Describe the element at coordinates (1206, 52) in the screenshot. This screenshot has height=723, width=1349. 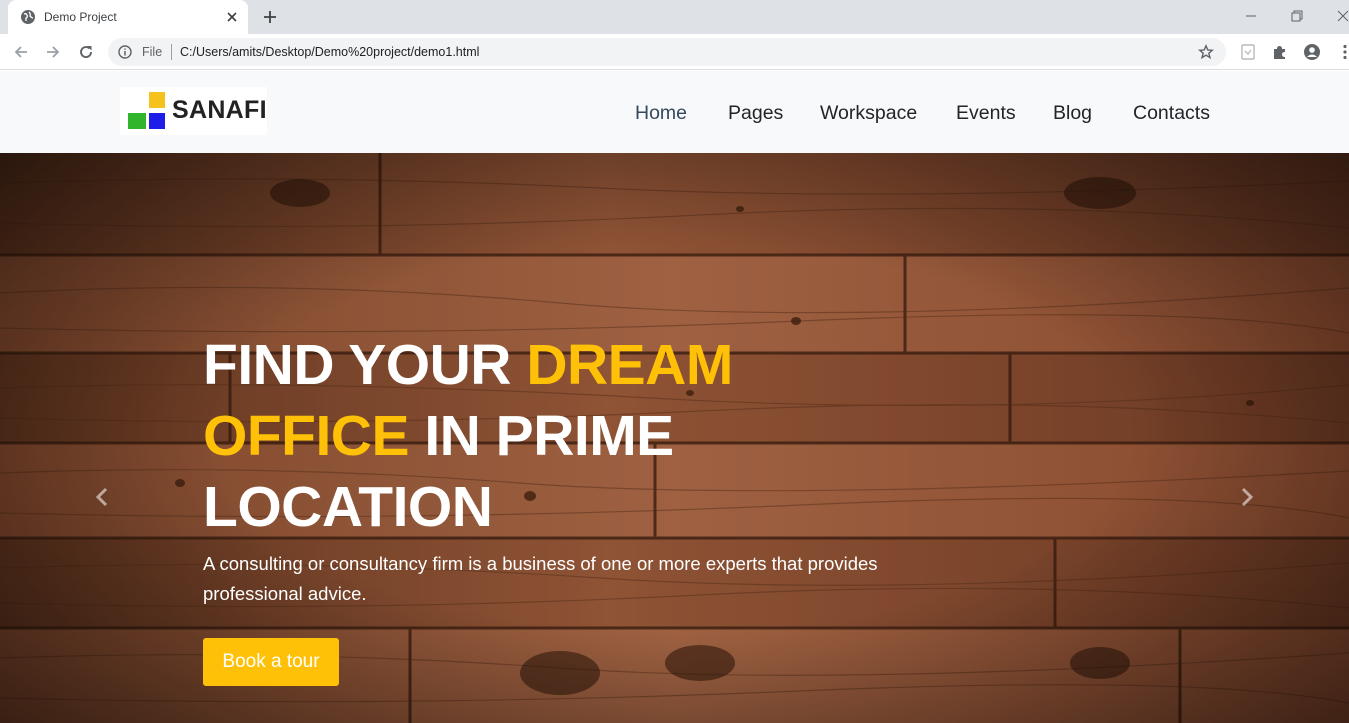
I see `bookmark-star-icon` at that location.